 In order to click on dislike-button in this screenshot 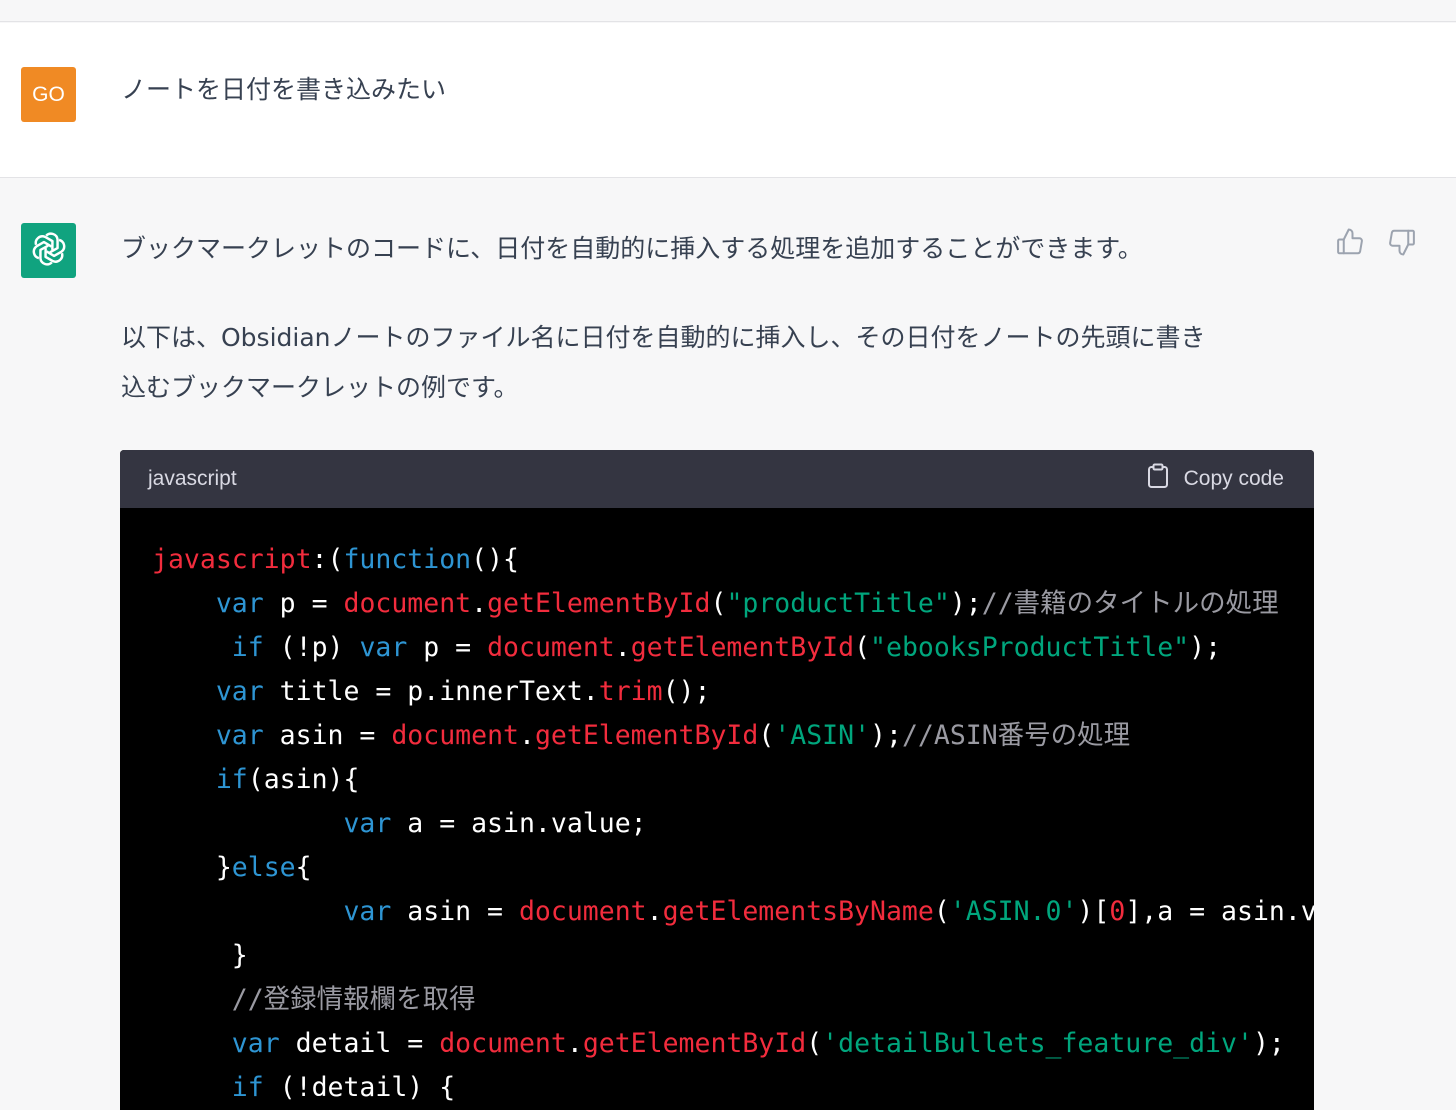, I will do `click(1402, 244)`.